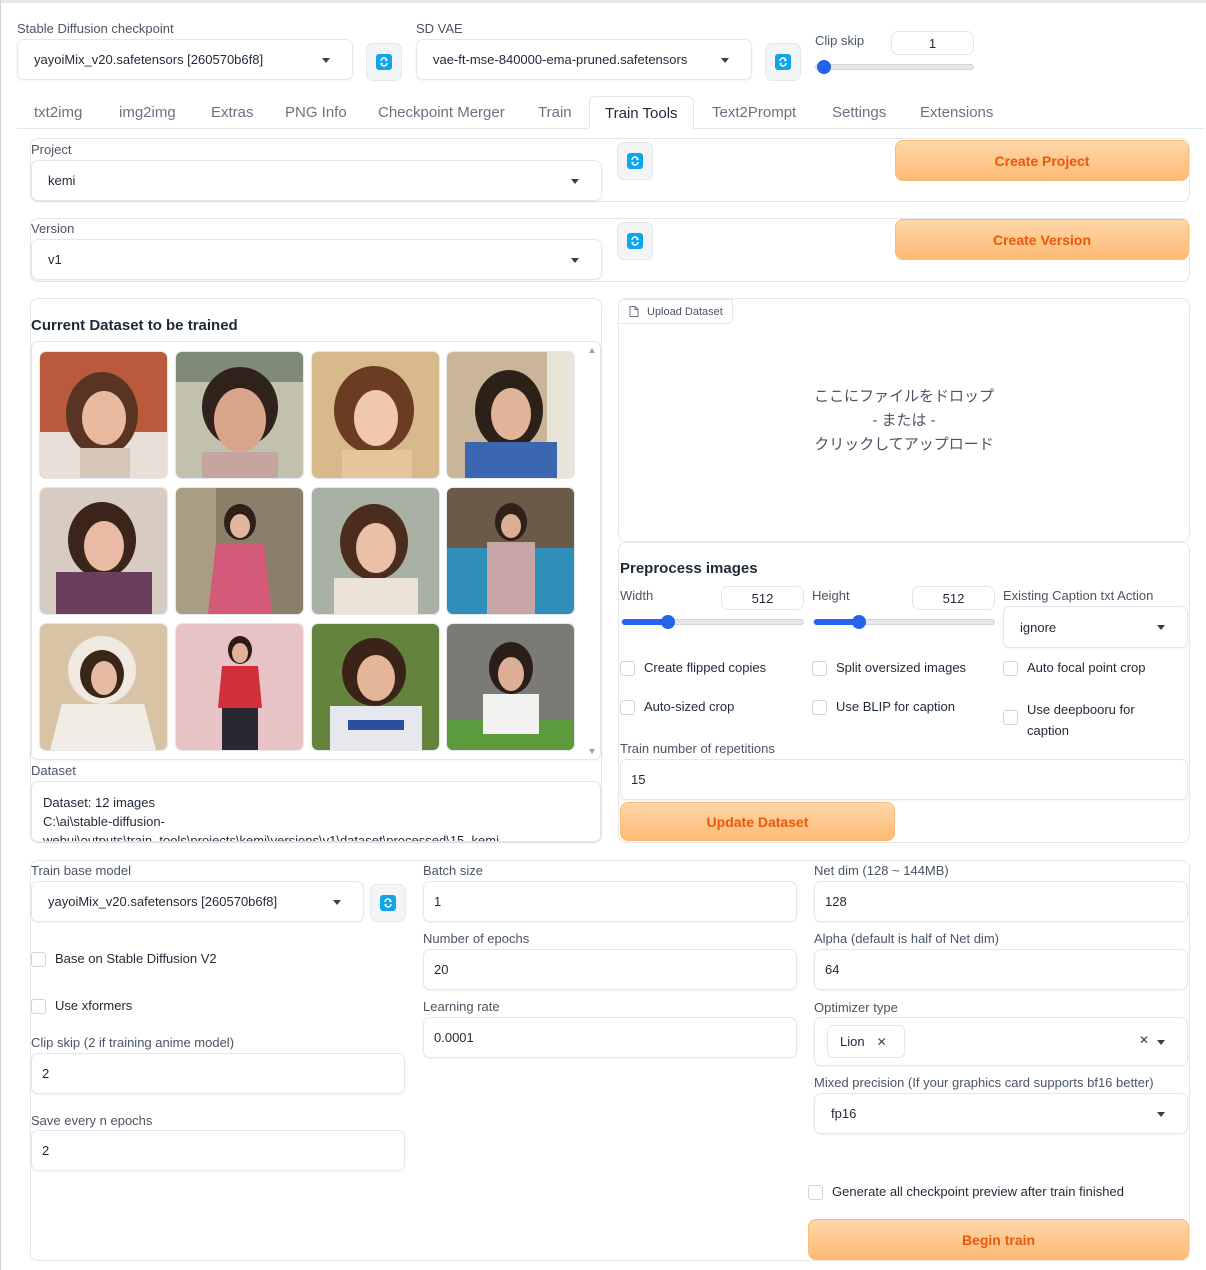  Describe the element at coordinates (592, 751) in the screenshot. I see `scroll-down-icon` at that location.